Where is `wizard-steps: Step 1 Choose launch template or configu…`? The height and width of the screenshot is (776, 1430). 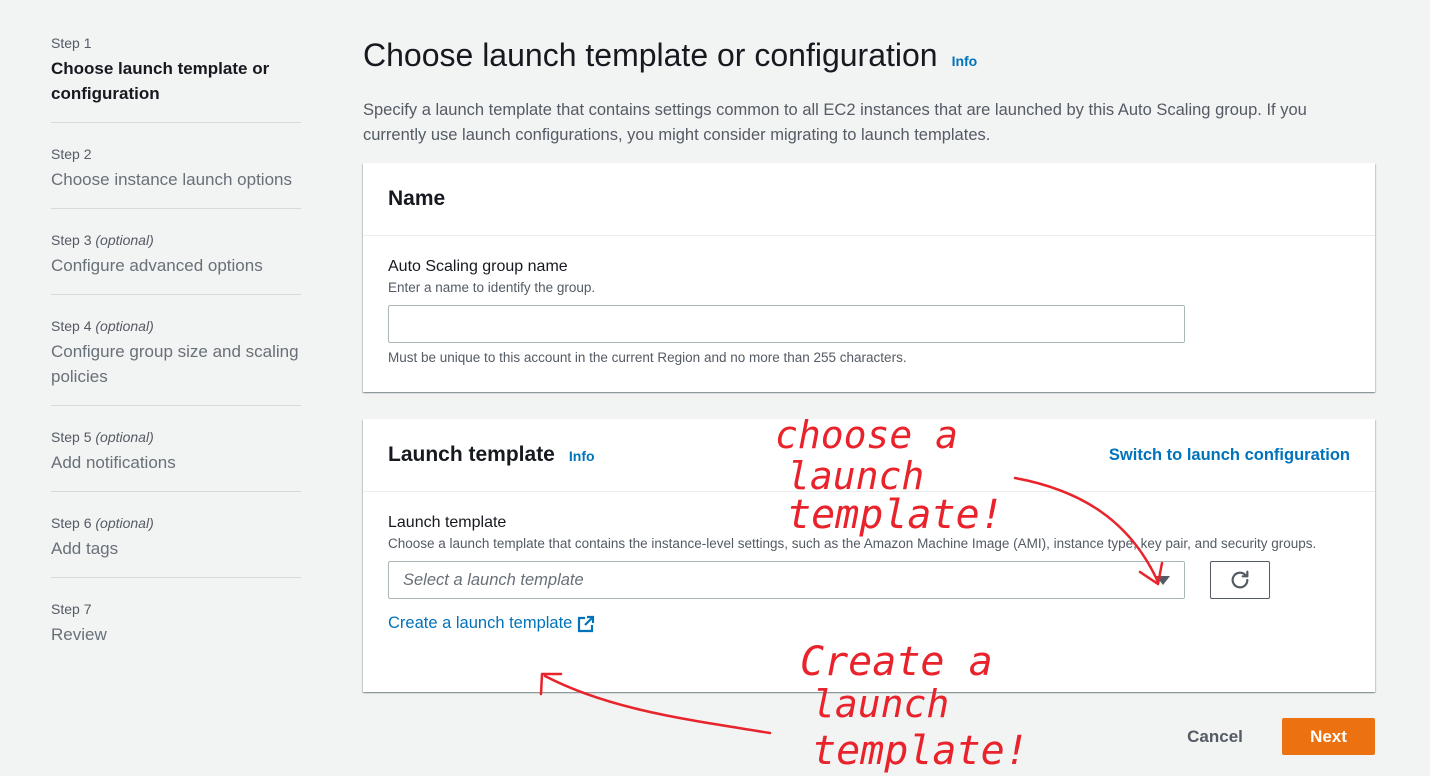 wizard-steps: Step 1 Choose launch template or configu… is located at coordinates (176, 359).